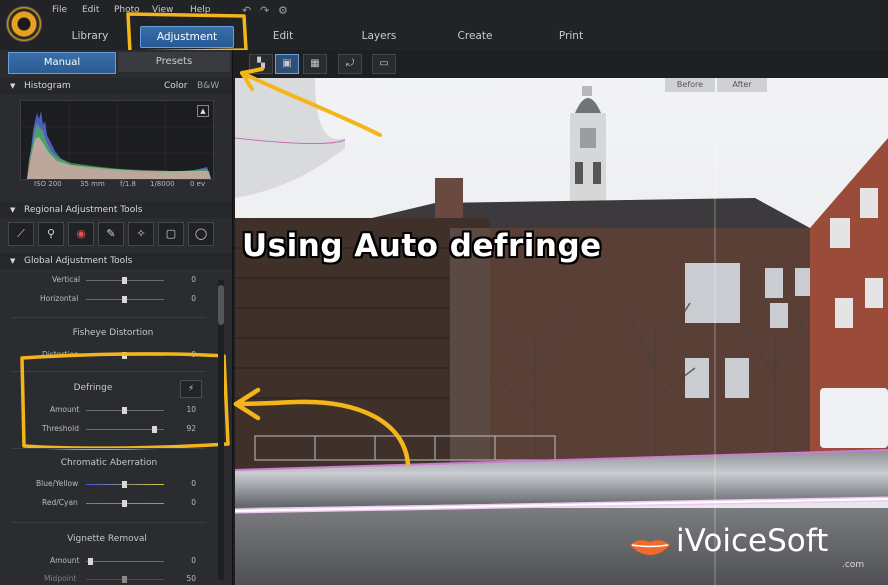 The height and width of the screenshot is (585, 888). I want to click on app-logo, so click(24, 24).